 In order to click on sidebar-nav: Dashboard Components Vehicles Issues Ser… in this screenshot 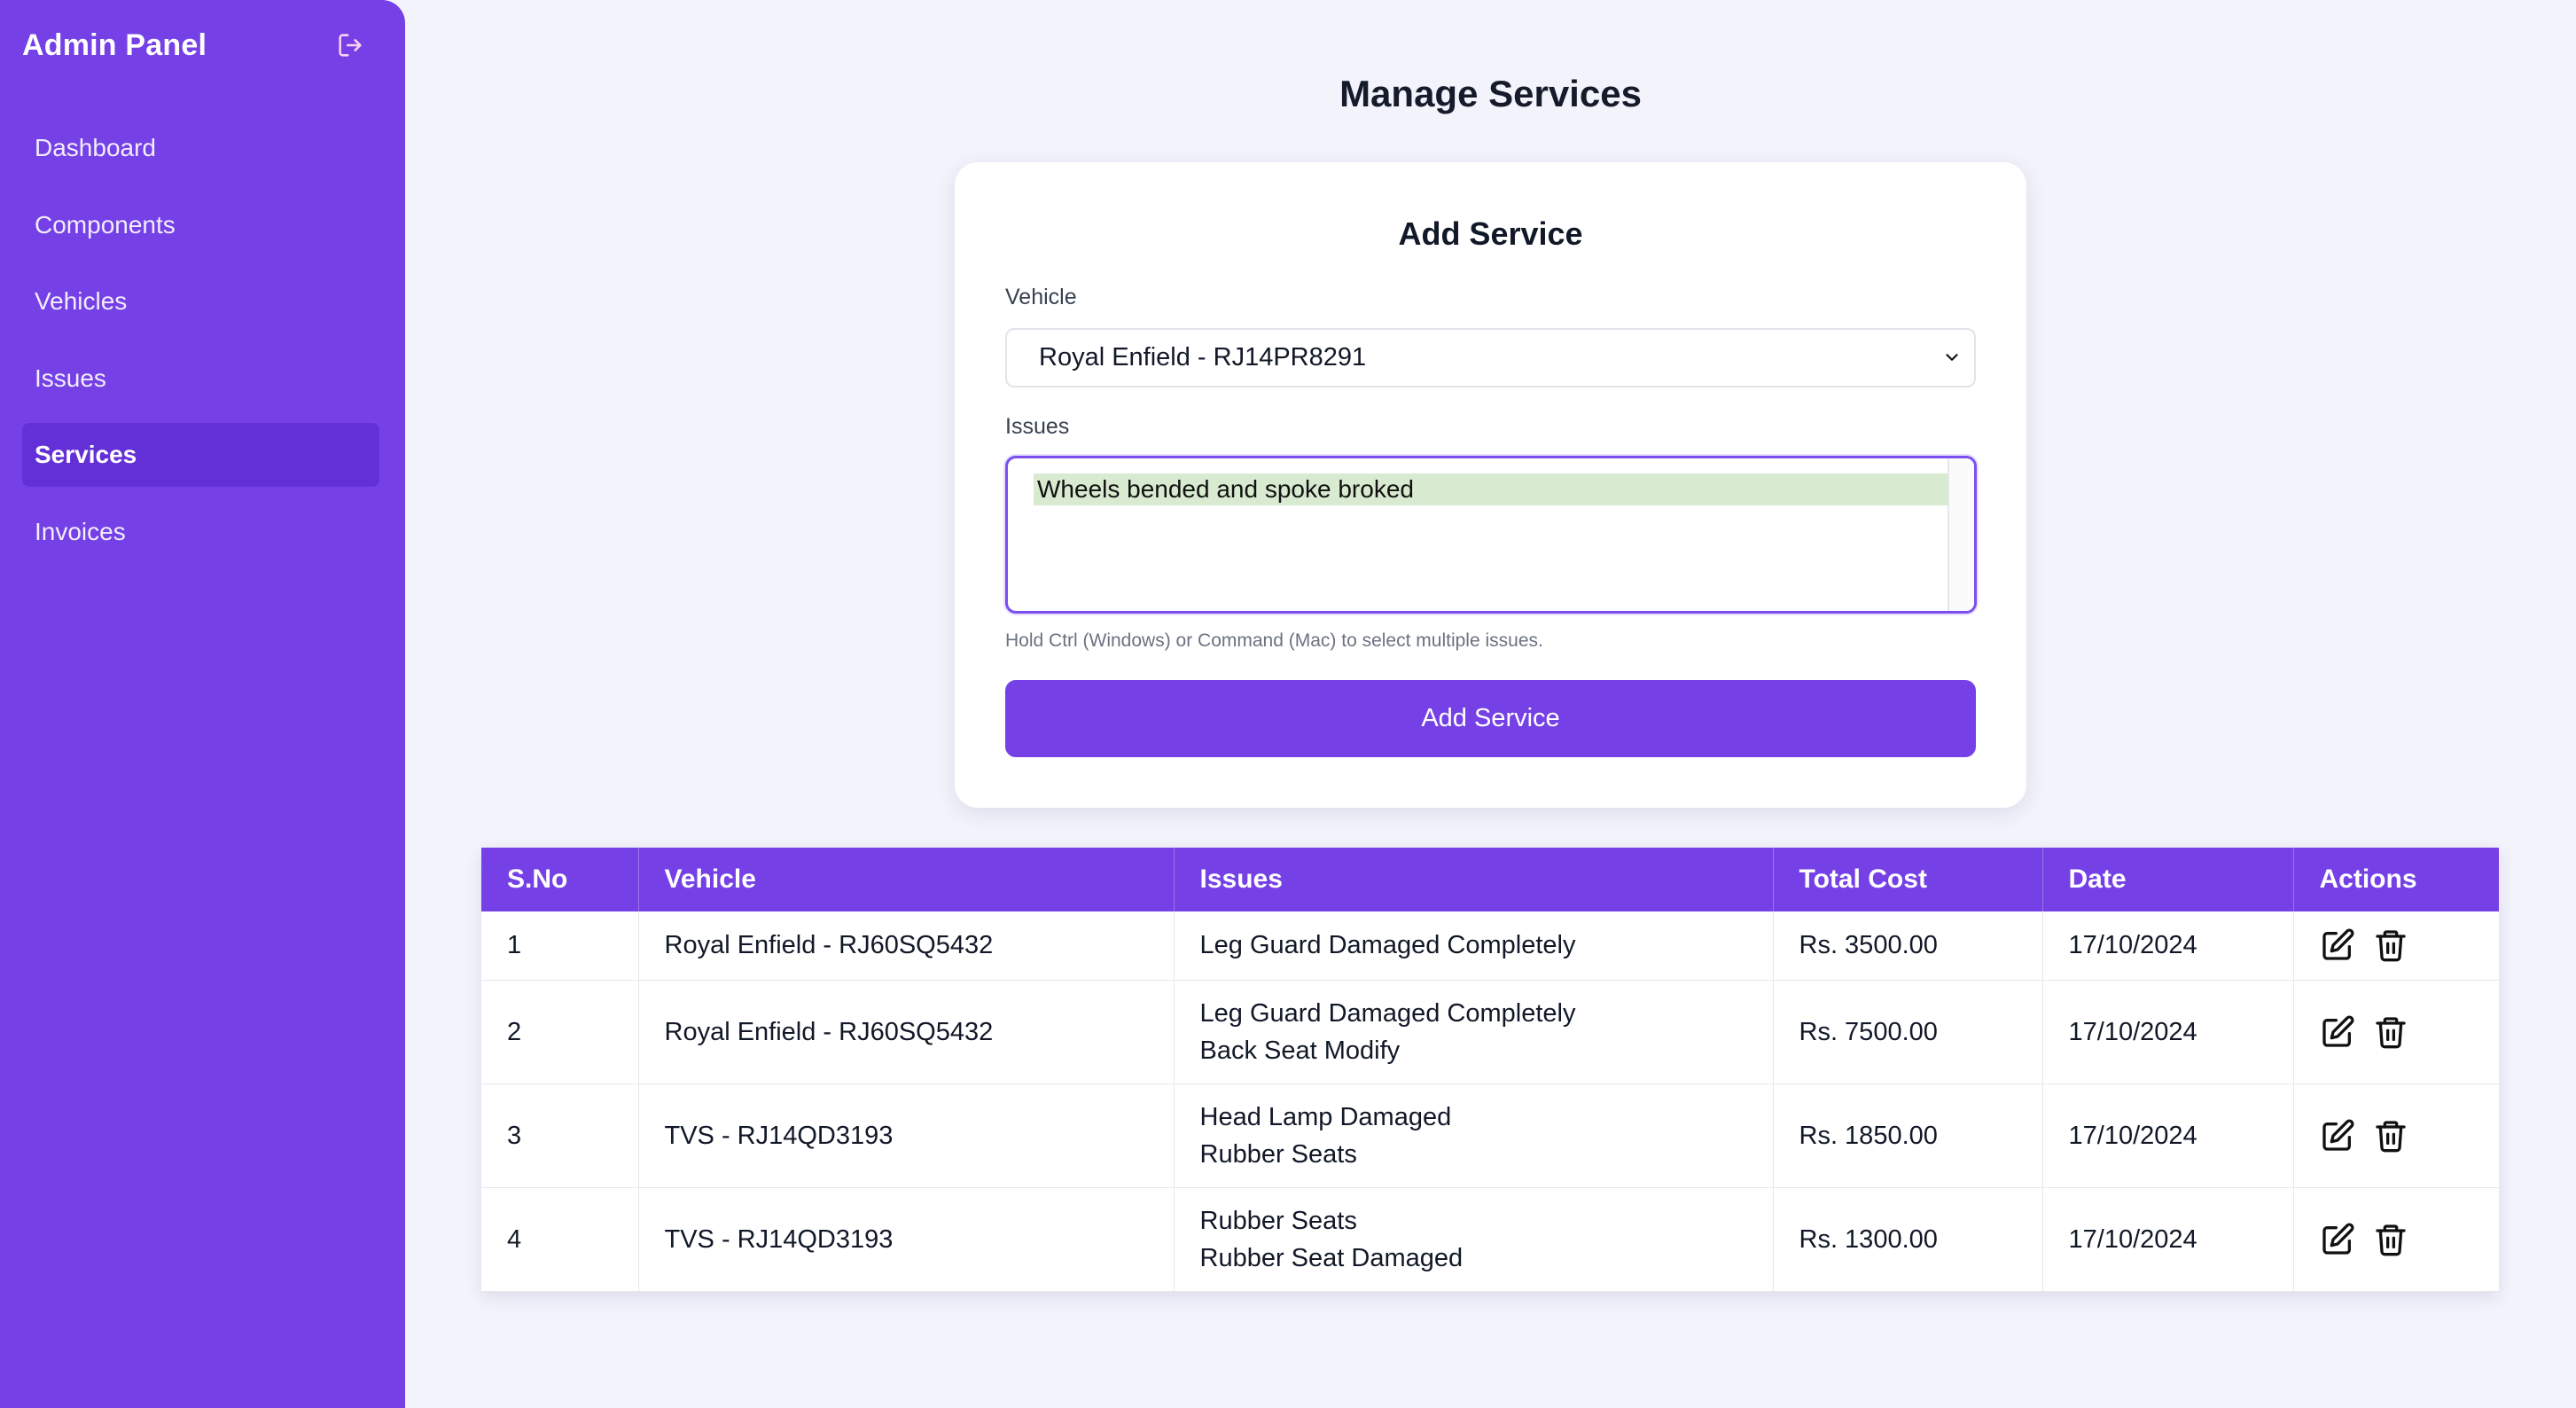, I will do `click(200, 346)`.